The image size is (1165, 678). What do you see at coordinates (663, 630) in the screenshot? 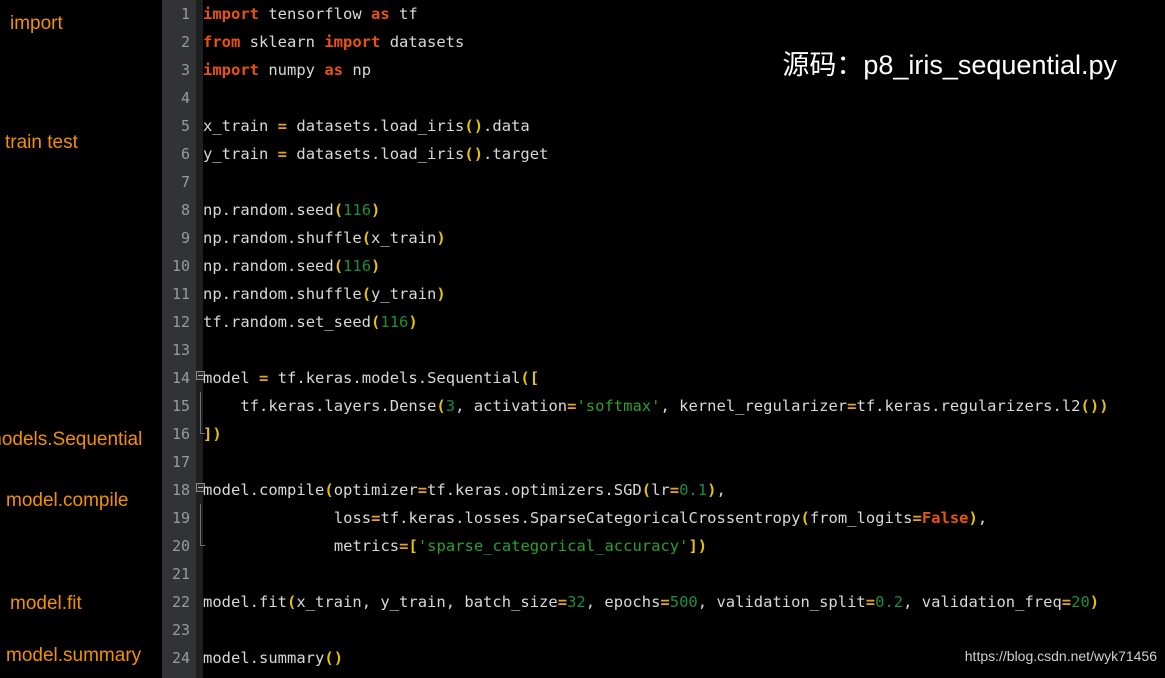
I see `code-line: 23` at bounding box center [663, 630].